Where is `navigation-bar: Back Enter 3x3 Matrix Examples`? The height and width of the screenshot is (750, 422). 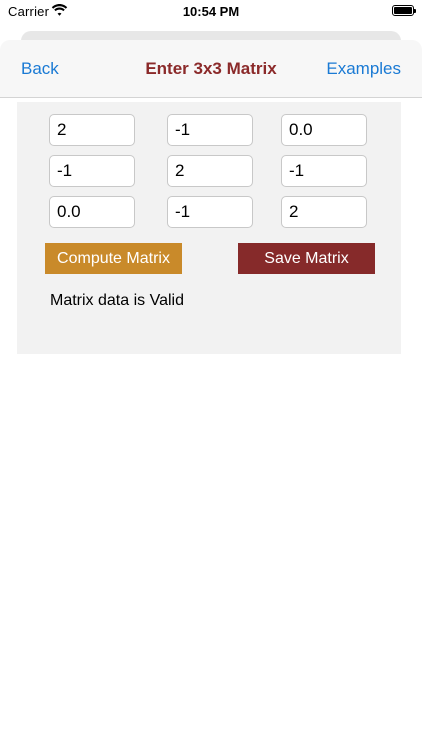
navigation-bar: Back Enter 3x3 Matrix Examples is located at coordinates (211, 69).